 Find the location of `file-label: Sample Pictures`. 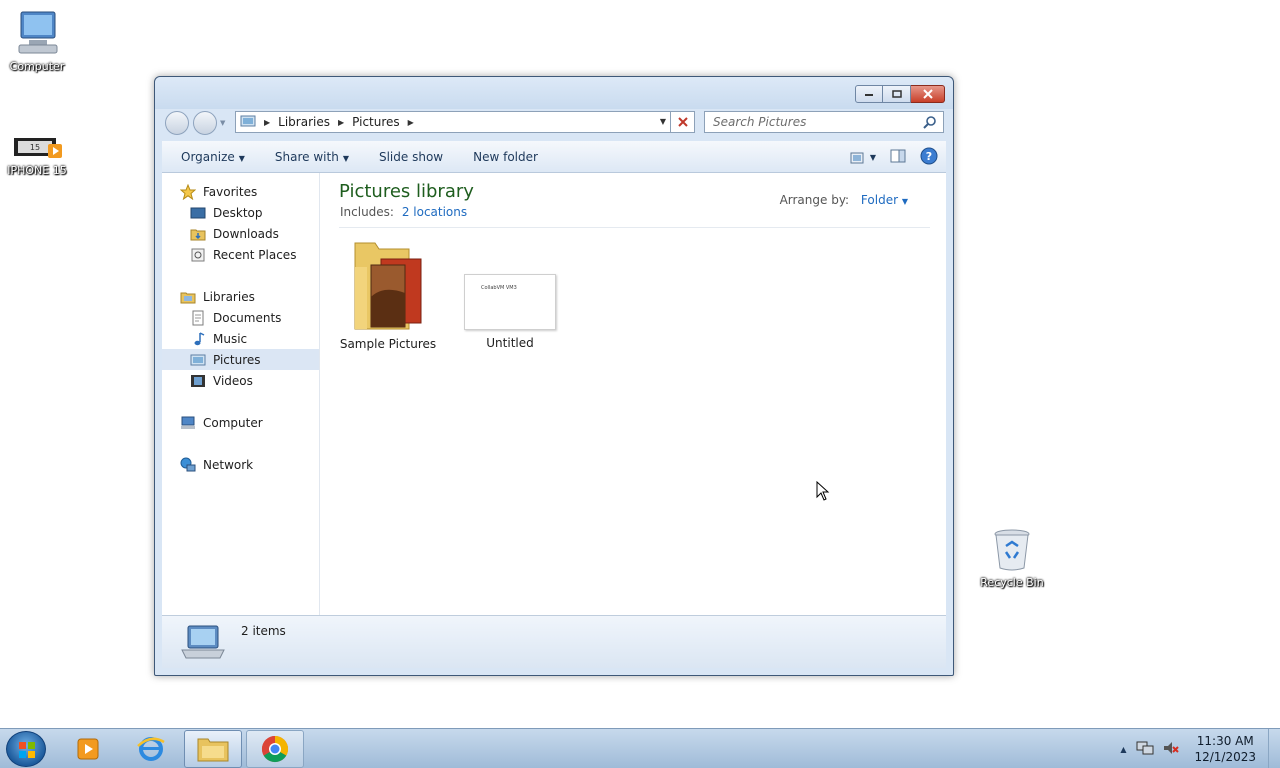

file-label: Sample Pictures is located at coordinates (388, 344).